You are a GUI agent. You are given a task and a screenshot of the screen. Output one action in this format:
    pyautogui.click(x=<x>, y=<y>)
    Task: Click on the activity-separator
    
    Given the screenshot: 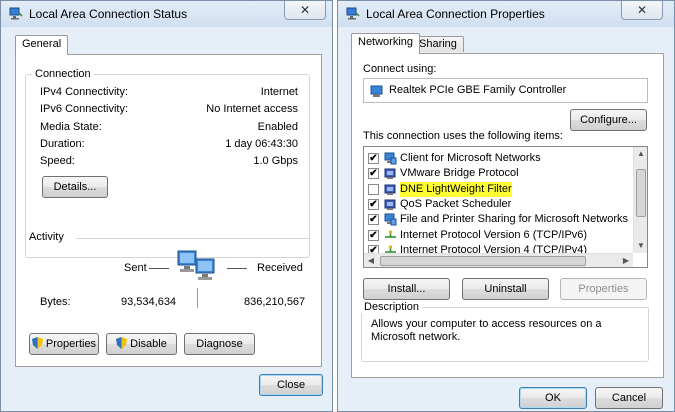 What is the action you would take?
    pyautogui.click(x=197, y=298)
    